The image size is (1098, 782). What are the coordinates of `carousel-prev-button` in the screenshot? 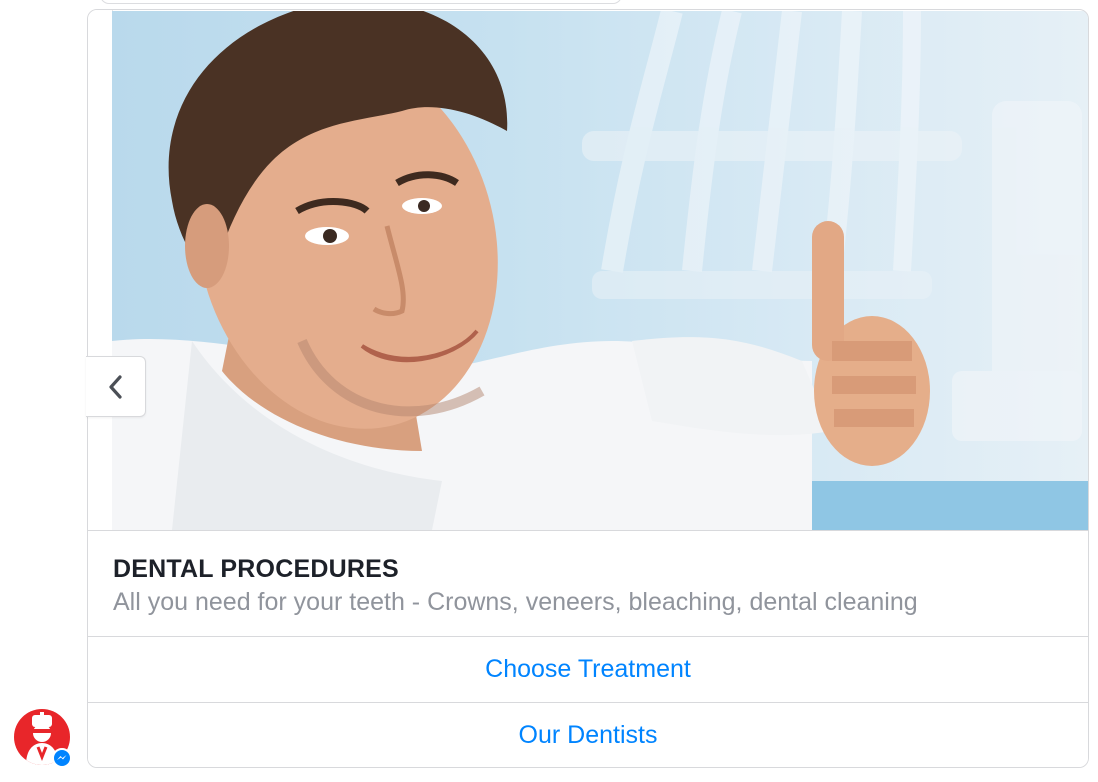 It's located at (116, 386).